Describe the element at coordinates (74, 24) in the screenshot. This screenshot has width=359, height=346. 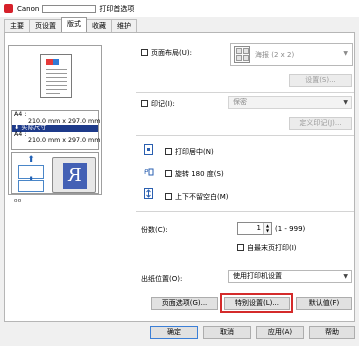
I see `tab-layout: 版式` at that location.